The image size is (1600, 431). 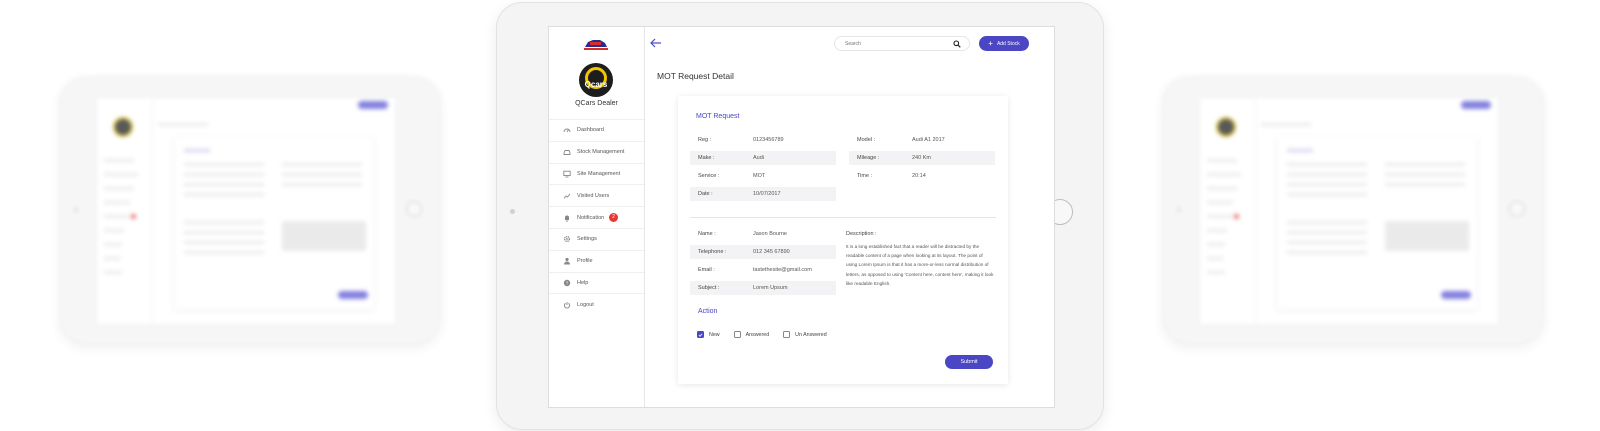 What do you see at coordinates (865, 175) in the screenshot?
I see `field-label: Time :` at bounding box center [865, 175].